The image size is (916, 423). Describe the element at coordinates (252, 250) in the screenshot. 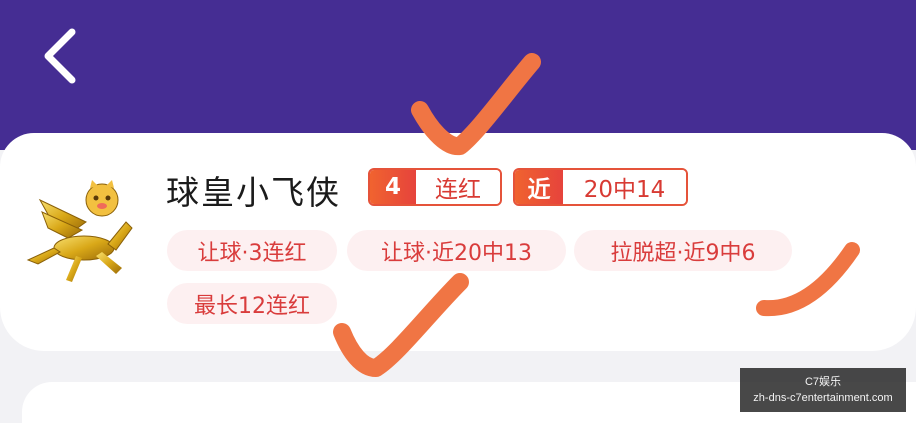

I see `record-tag: 让球·3连红` at that location.